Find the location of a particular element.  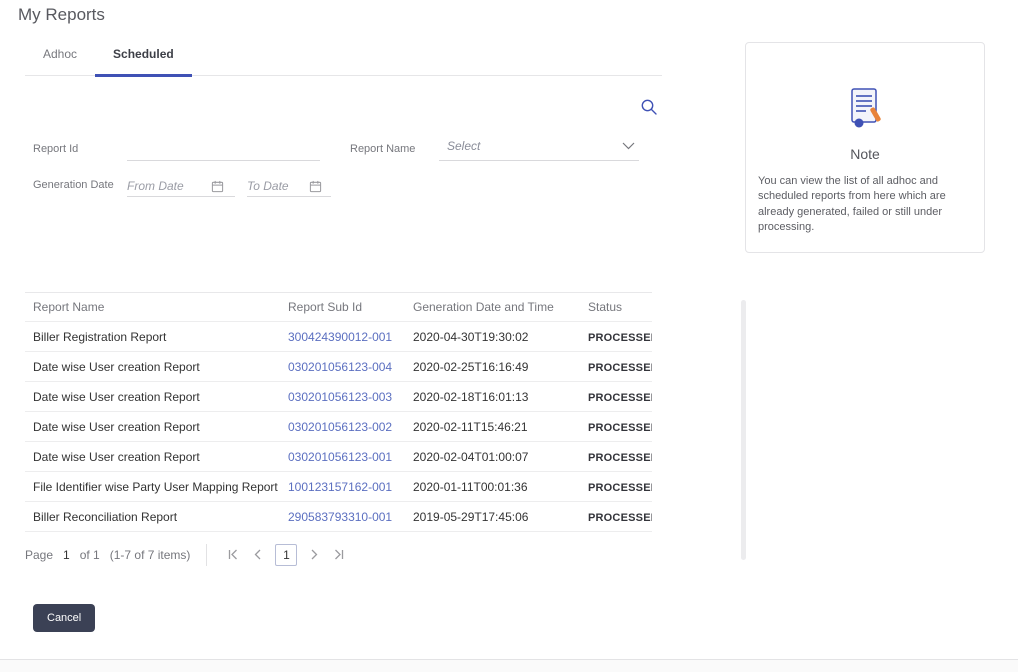

tab-scheduled: Scheduled is located at coordinates (143, 62).